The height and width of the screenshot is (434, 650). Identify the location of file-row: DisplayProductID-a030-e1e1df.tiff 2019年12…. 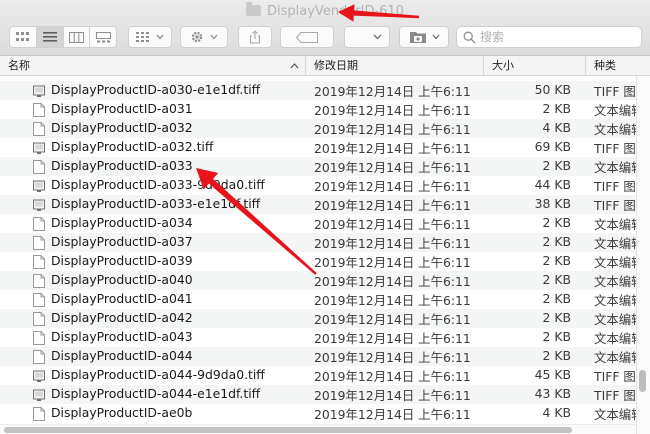
(318, 90).